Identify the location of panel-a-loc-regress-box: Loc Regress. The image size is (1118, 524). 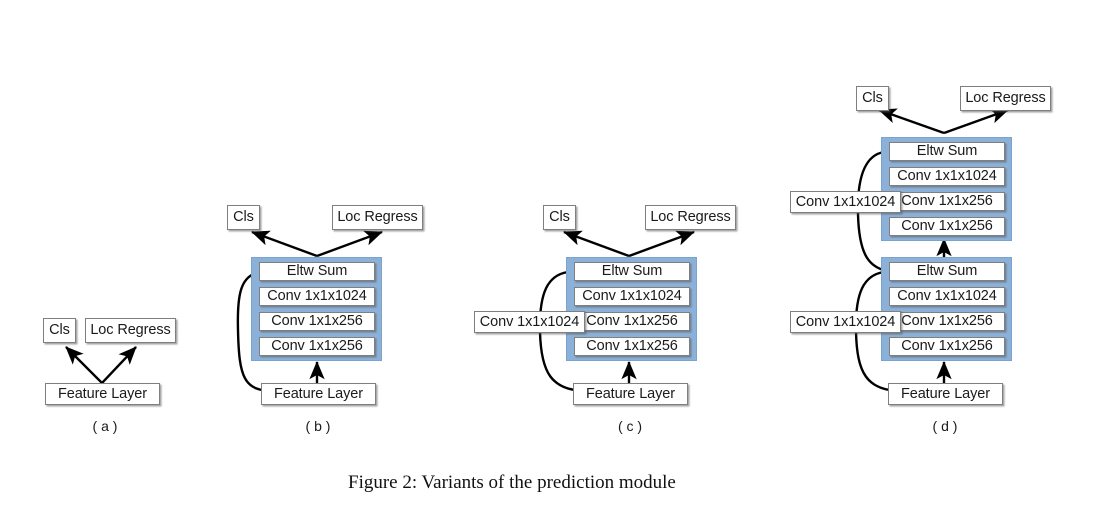
(130, 330).